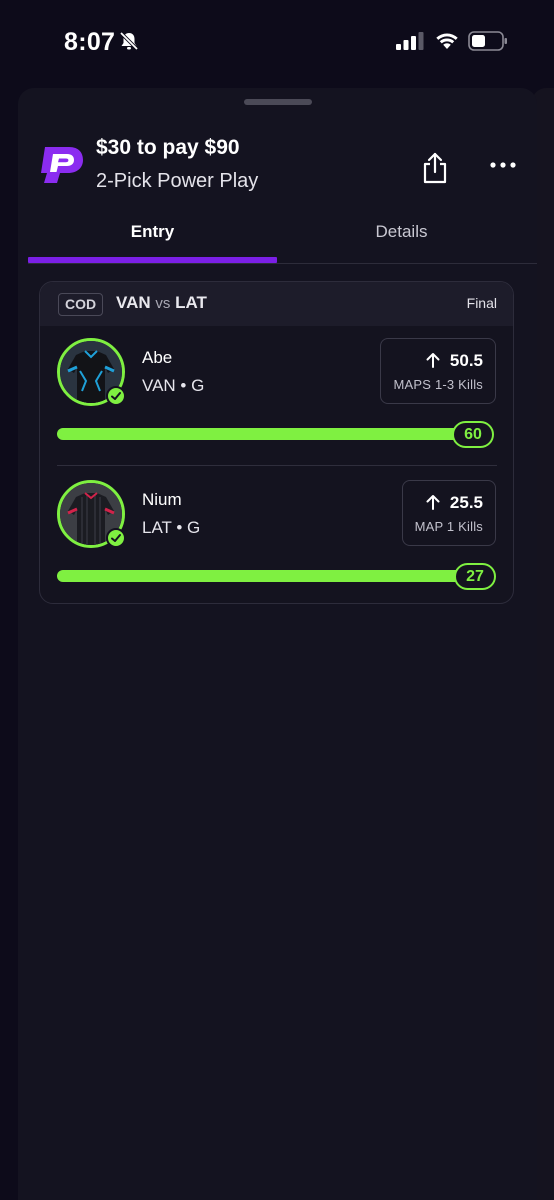 This screenshot has height=1200, width=554. I want to click on battery-icon, so click(487, 41).